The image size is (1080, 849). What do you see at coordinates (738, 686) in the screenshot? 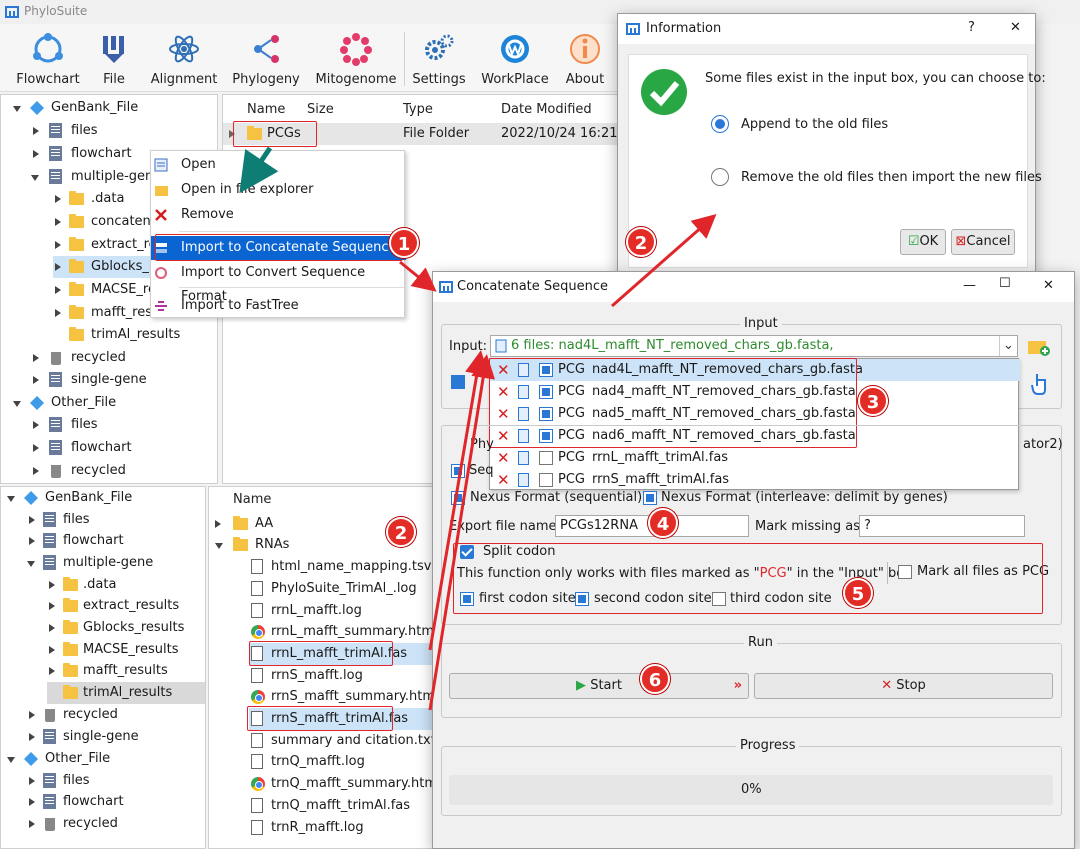
I see `double-chevron-down-icon: »` at bounding box center [738, 686].